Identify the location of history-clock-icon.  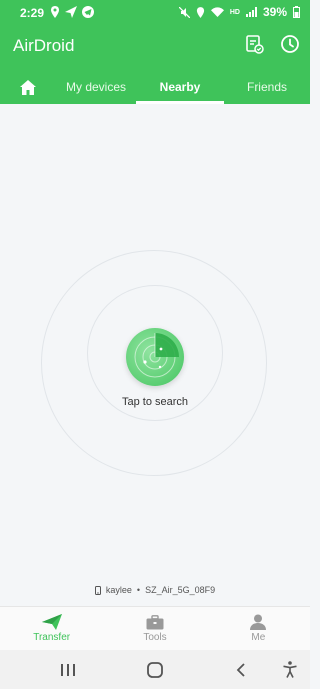
(290, 44).